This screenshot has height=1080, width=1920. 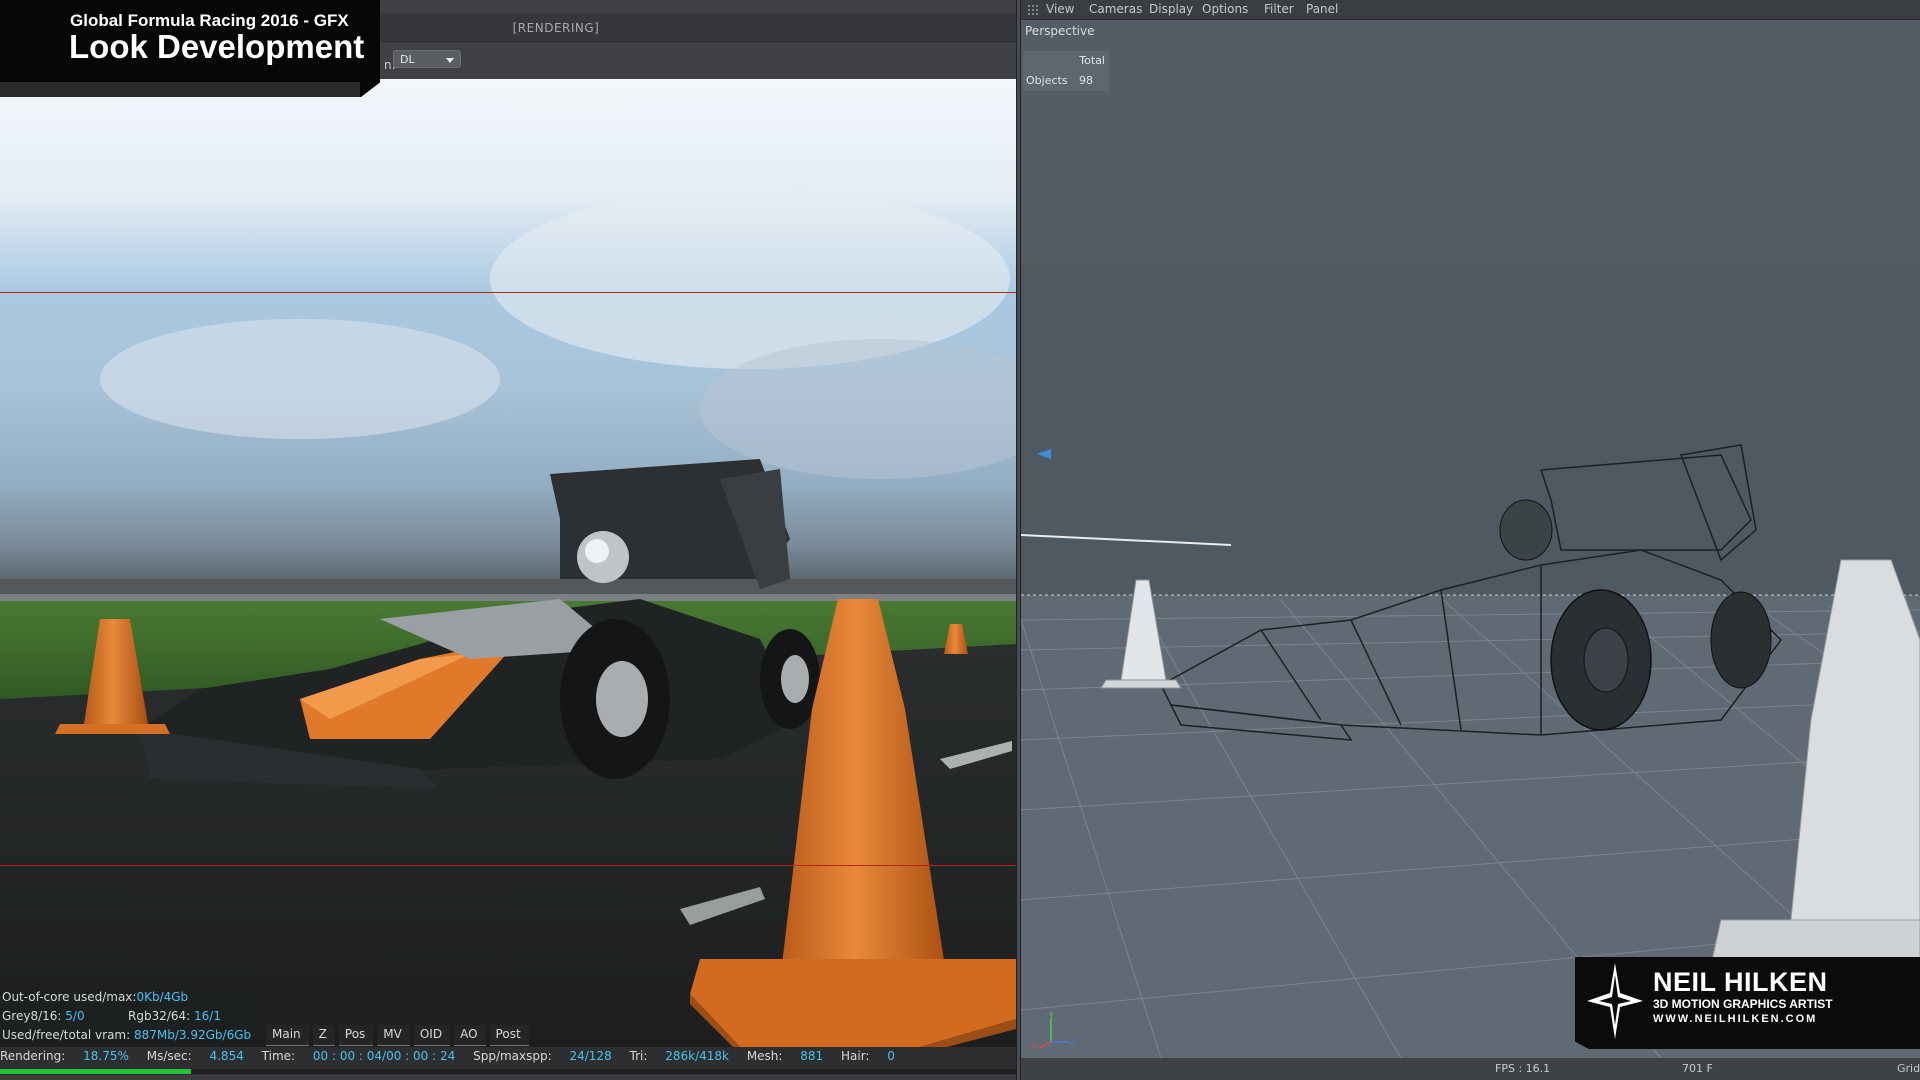 What do you see at coordinates (432, 1035) in the screenshot?
I see `pass-tab-oid: OID` at bounding box center [432, 1035].